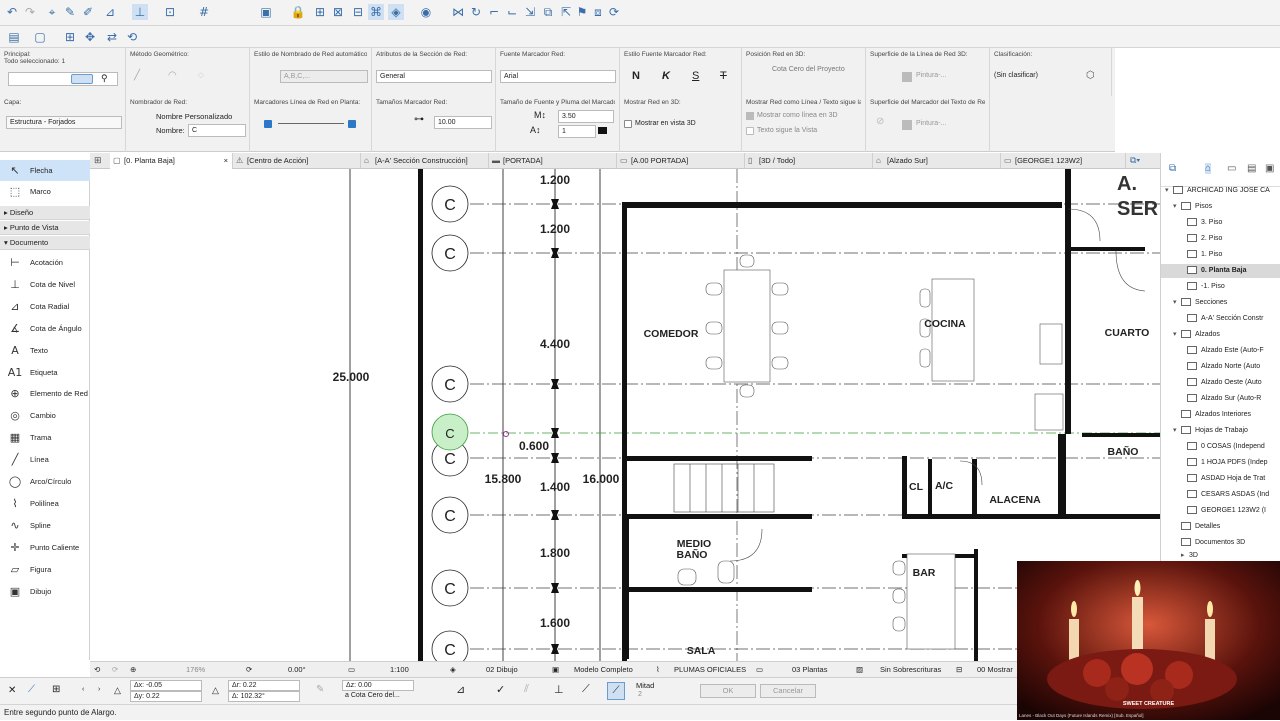 This screenshot has width=1280, height=721. What do you see at coordinates (45, 547) in the screenshot?
I see `tool-item: ✛ Punto Caliente` at bounding box center [45, 547].